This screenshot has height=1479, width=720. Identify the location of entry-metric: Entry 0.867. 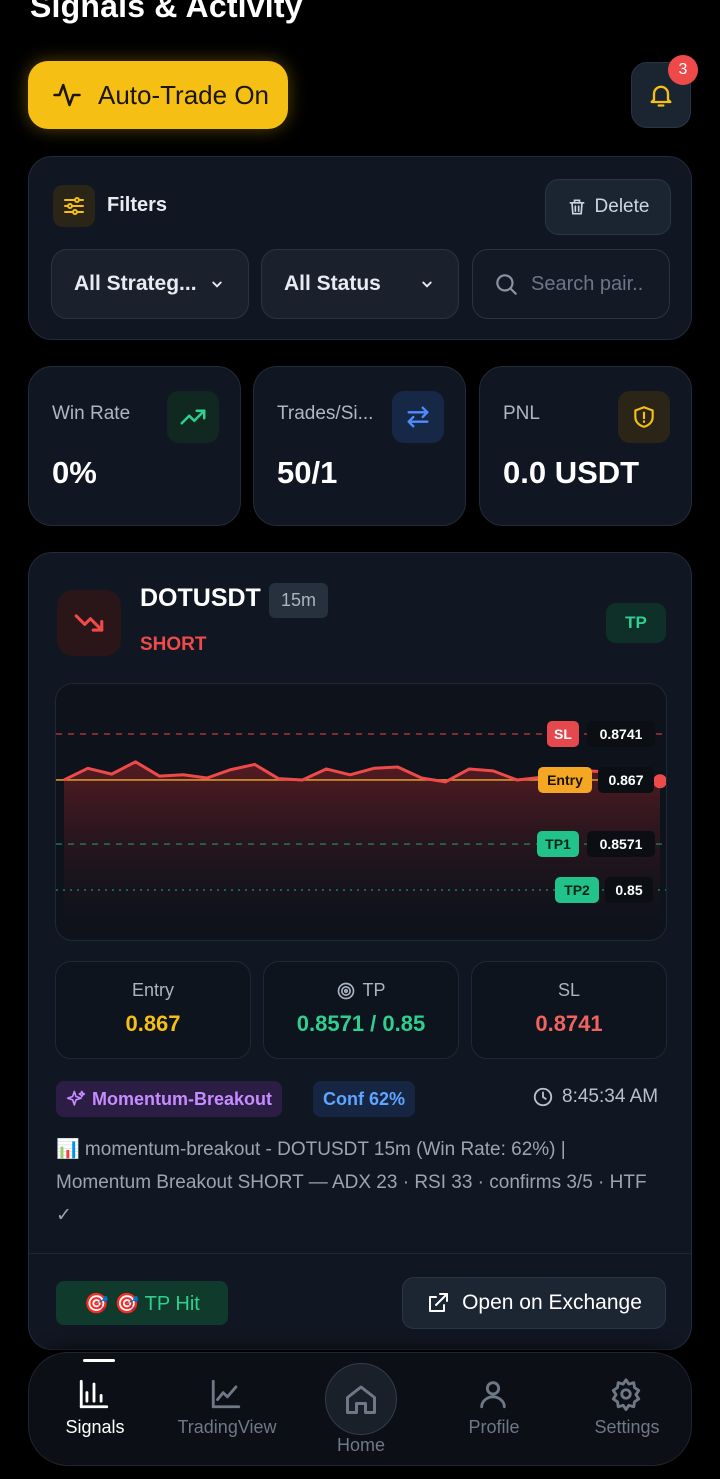
(153, 1010).